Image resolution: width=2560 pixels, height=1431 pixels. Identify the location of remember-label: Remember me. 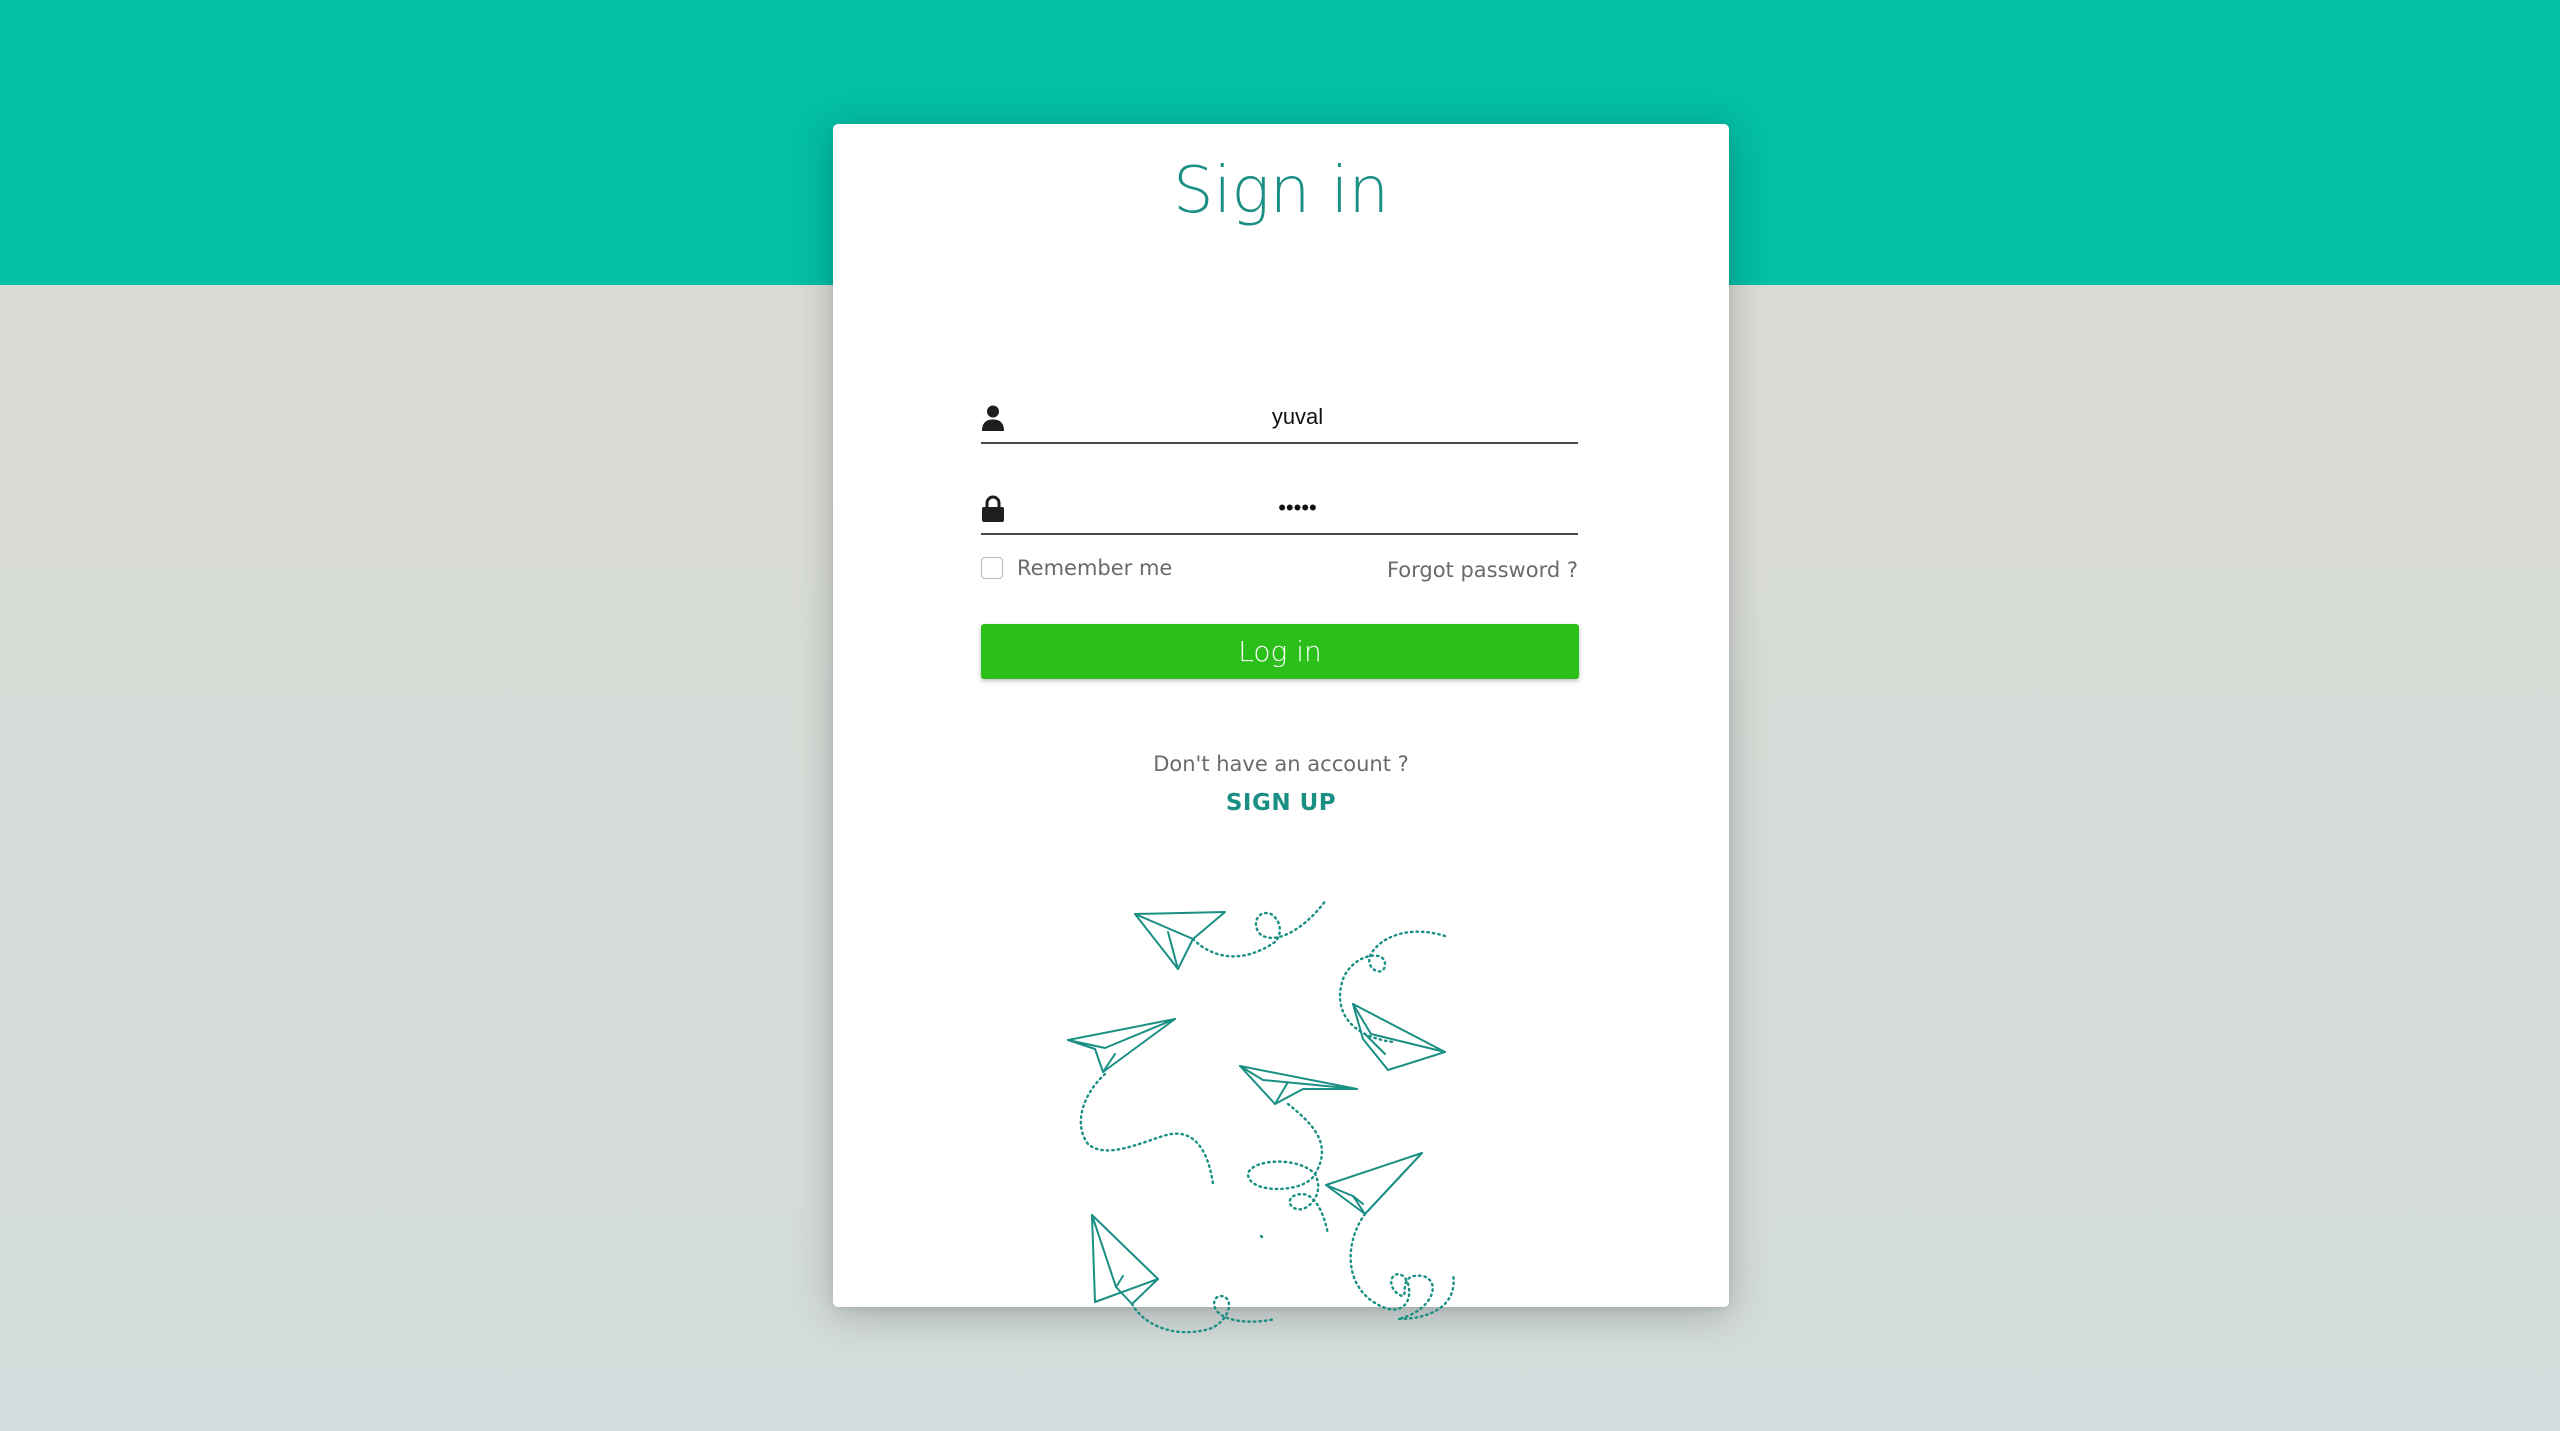
(1095, 568).